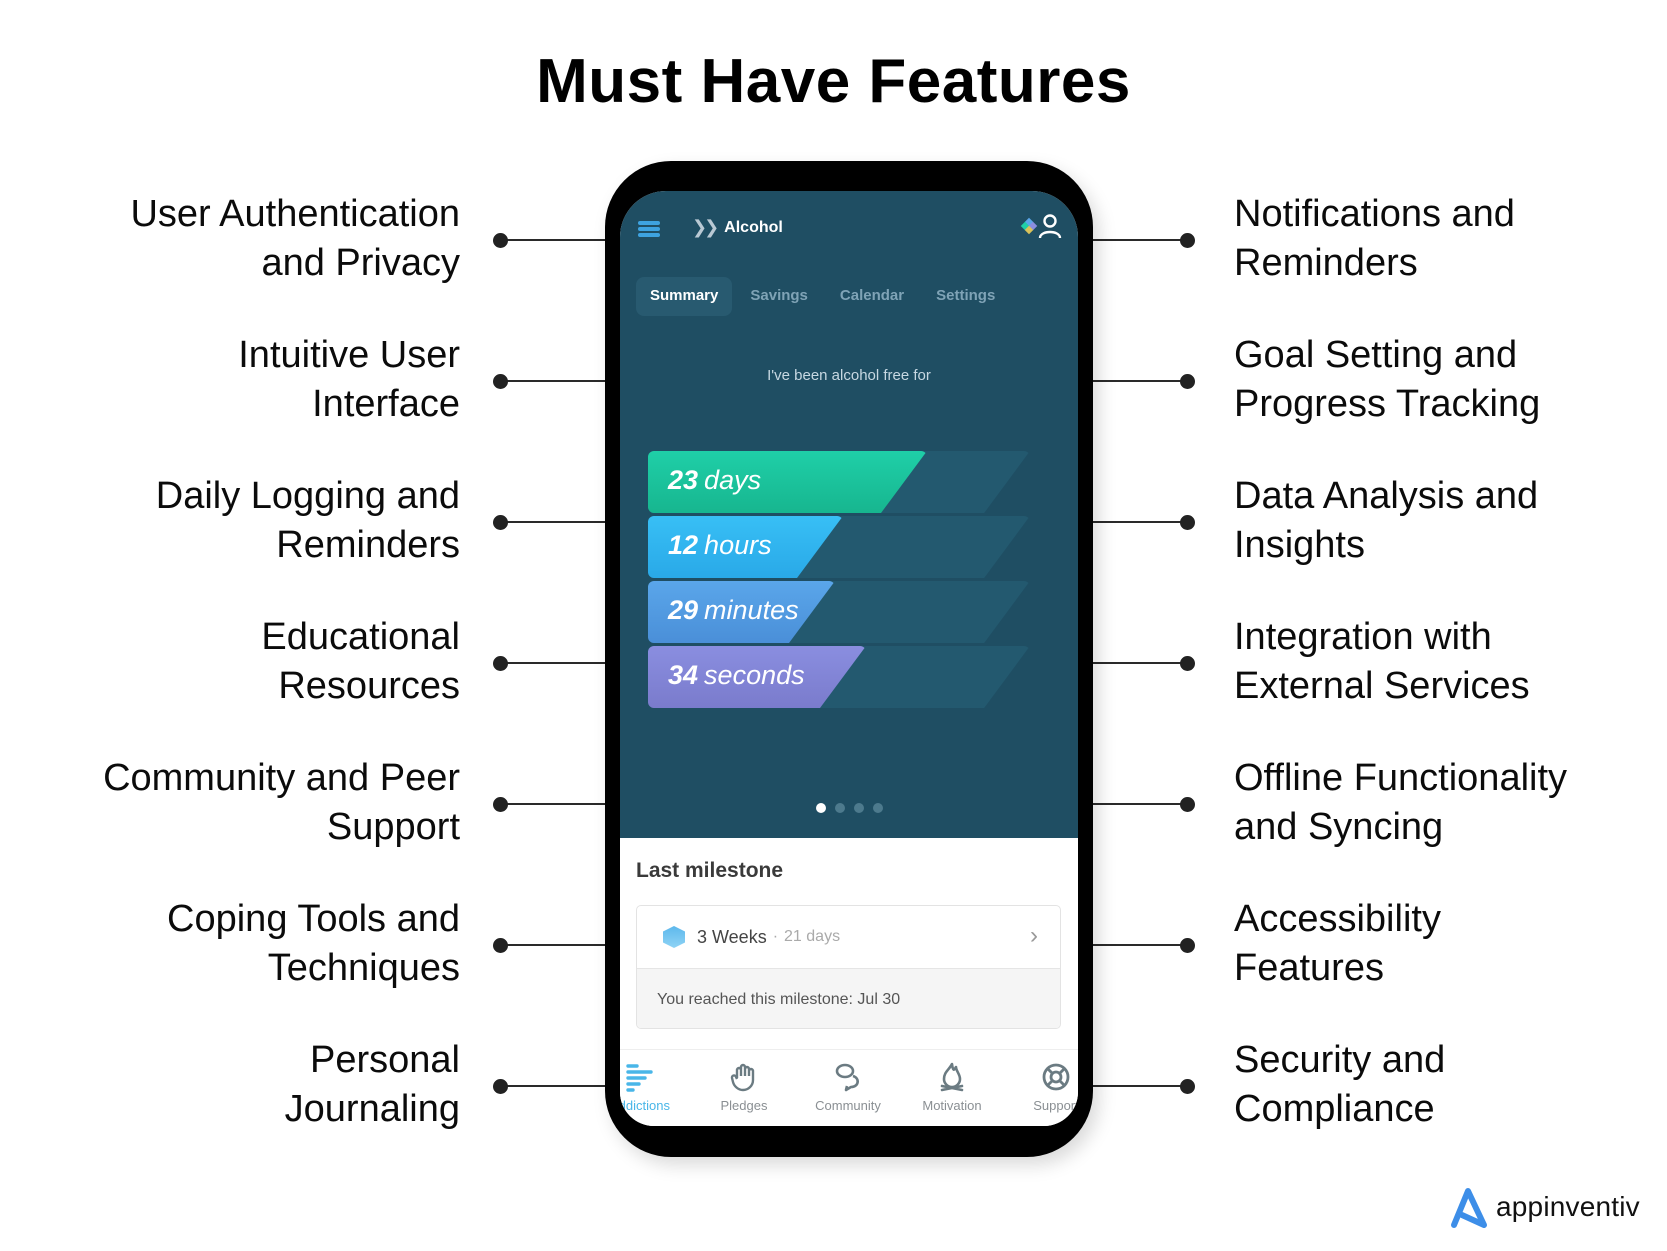  I want to click on feature-line-1: Notifications and, so click(1374, 214).